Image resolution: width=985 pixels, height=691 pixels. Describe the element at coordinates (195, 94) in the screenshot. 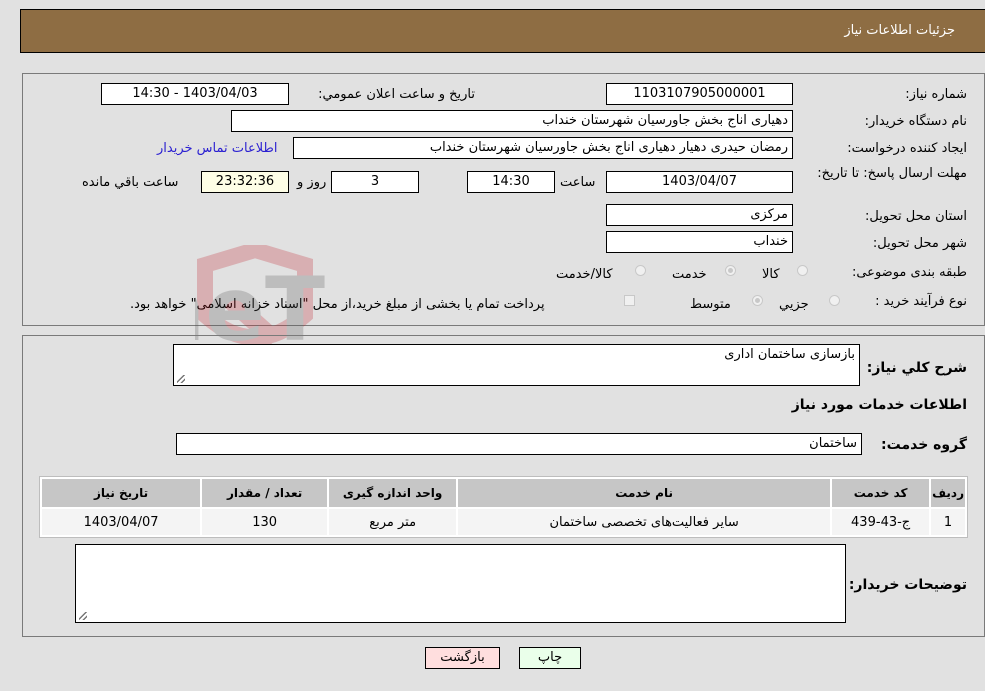

I see `announce-datetime-field: 1403/04/03 - 14:30` at that location.